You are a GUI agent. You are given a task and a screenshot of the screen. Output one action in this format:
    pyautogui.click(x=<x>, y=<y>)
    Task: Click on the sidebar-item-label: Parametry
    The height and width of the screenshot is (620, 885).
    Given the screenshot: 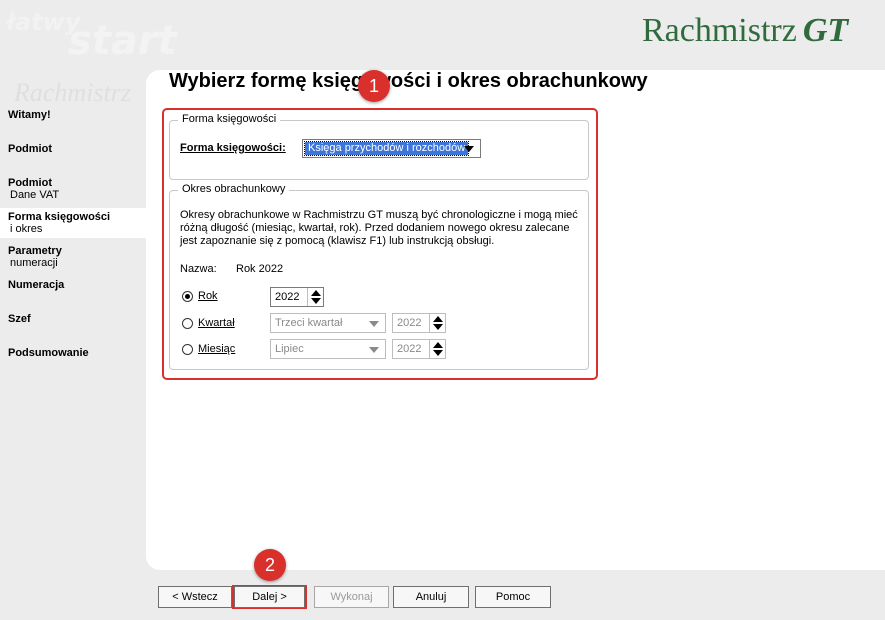 What is the action you would take?
    pyautogui.click(x=35, y=251)
    